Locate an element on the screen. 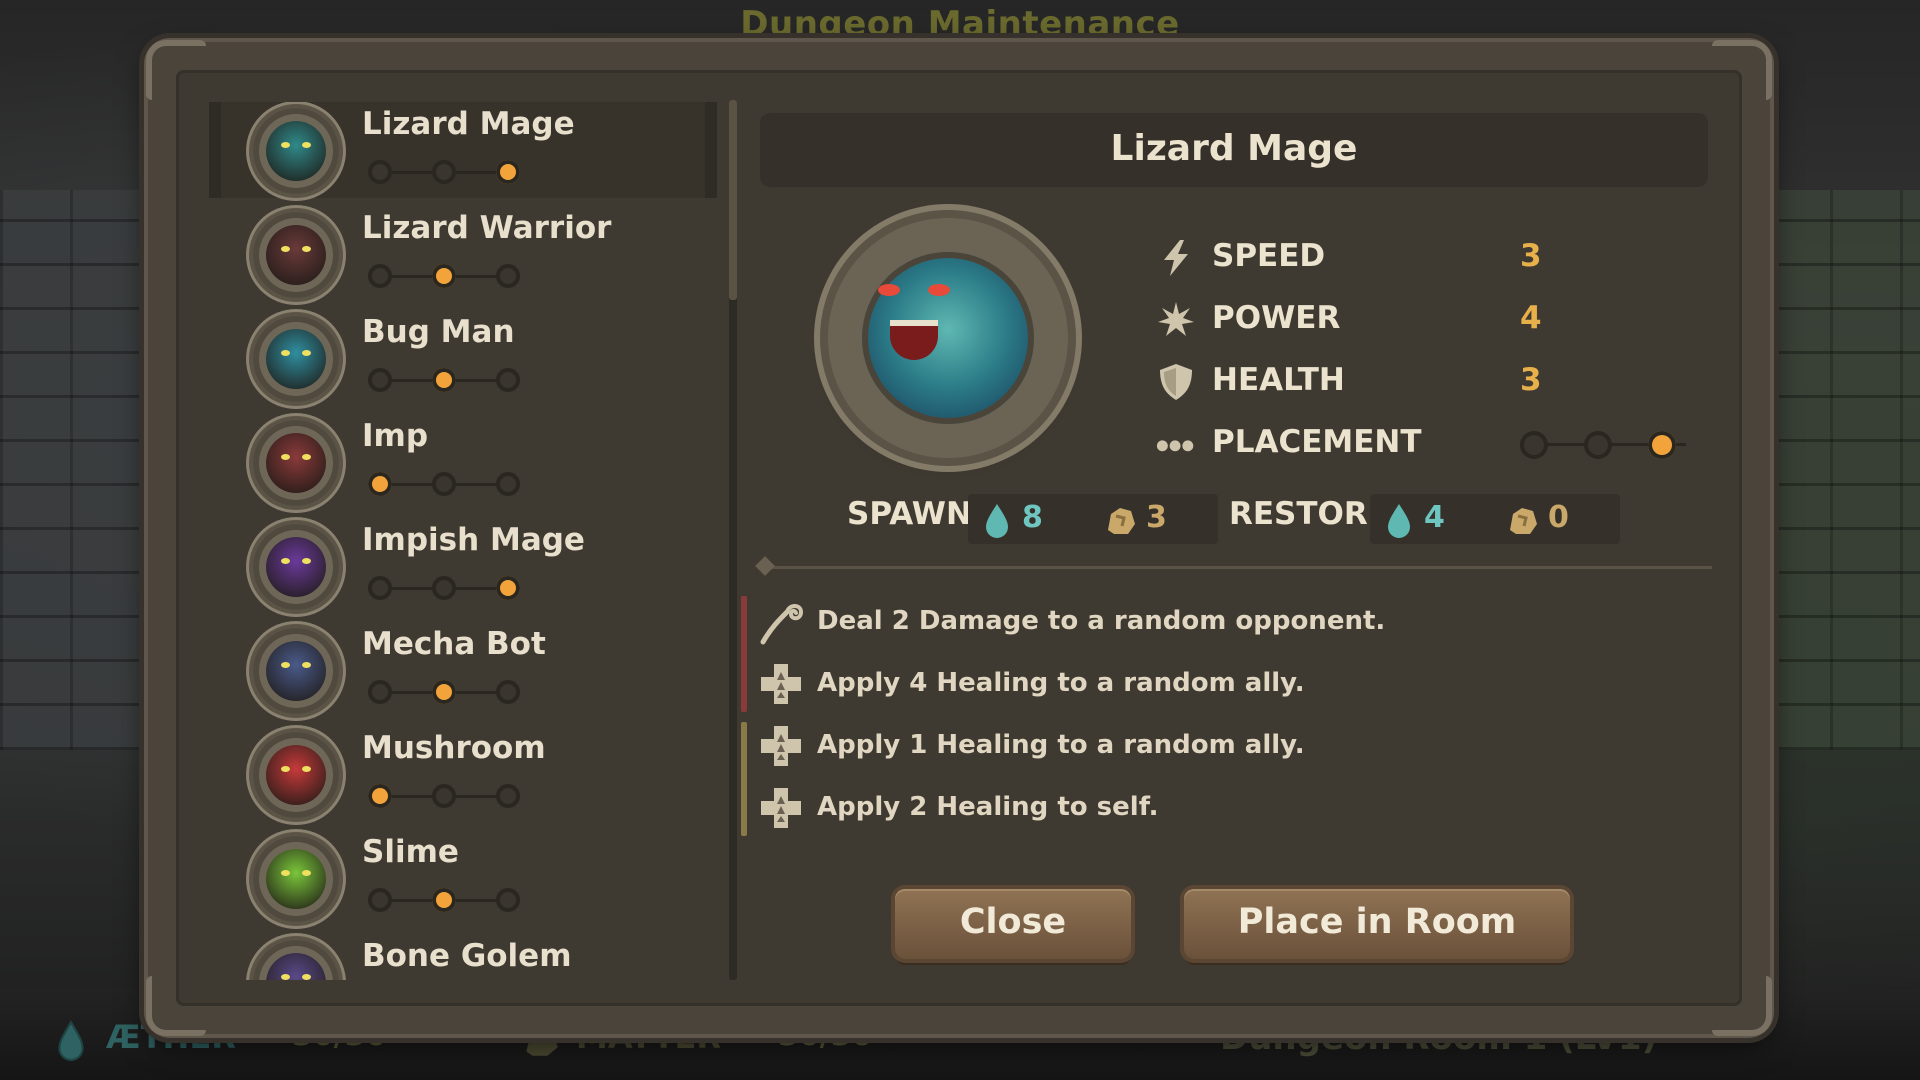 The width and height of the screenshot is (1920, 1080). detail-header: Lizard Mage is located at coordinates (1234, 150).